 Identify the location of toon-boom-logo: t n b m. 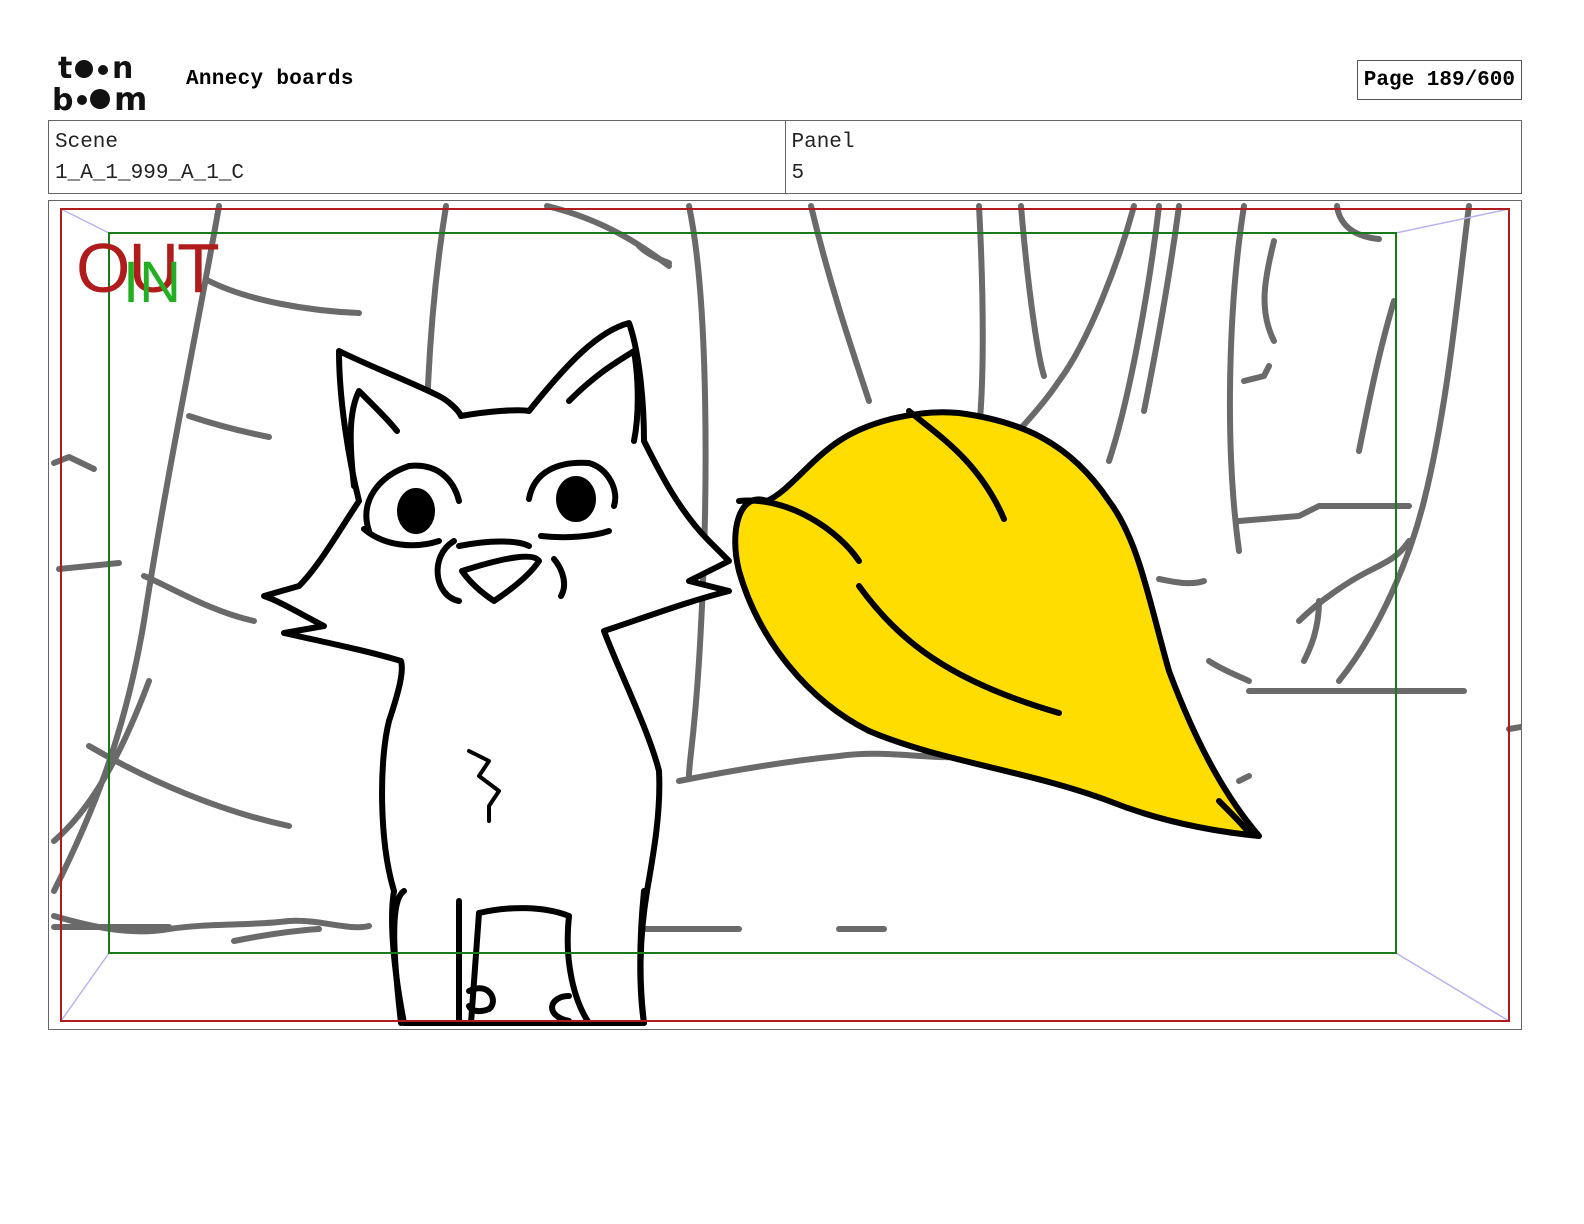
(99, 83).